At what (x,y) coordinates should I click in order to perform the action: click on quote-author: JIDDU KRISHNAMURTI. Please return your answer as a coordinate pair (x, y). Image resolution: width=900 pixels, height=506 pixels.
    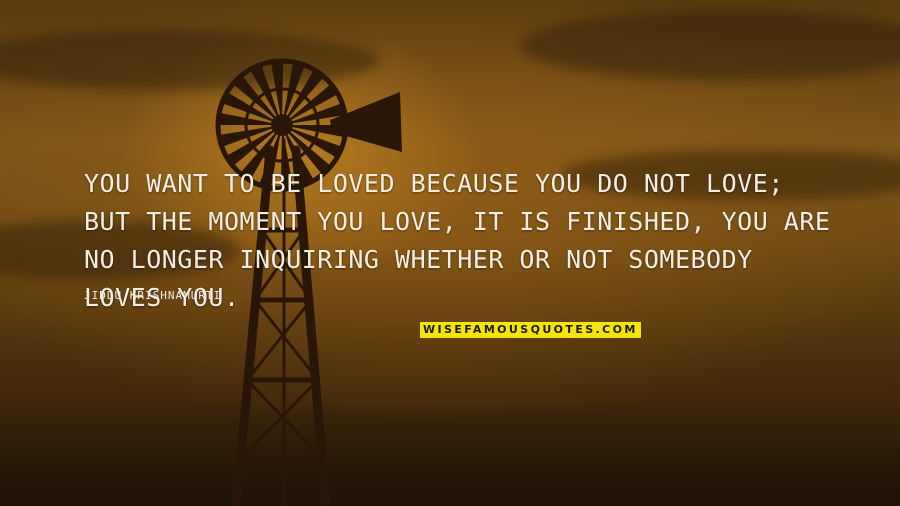
    Looking at the image, I should click on (153, 295).